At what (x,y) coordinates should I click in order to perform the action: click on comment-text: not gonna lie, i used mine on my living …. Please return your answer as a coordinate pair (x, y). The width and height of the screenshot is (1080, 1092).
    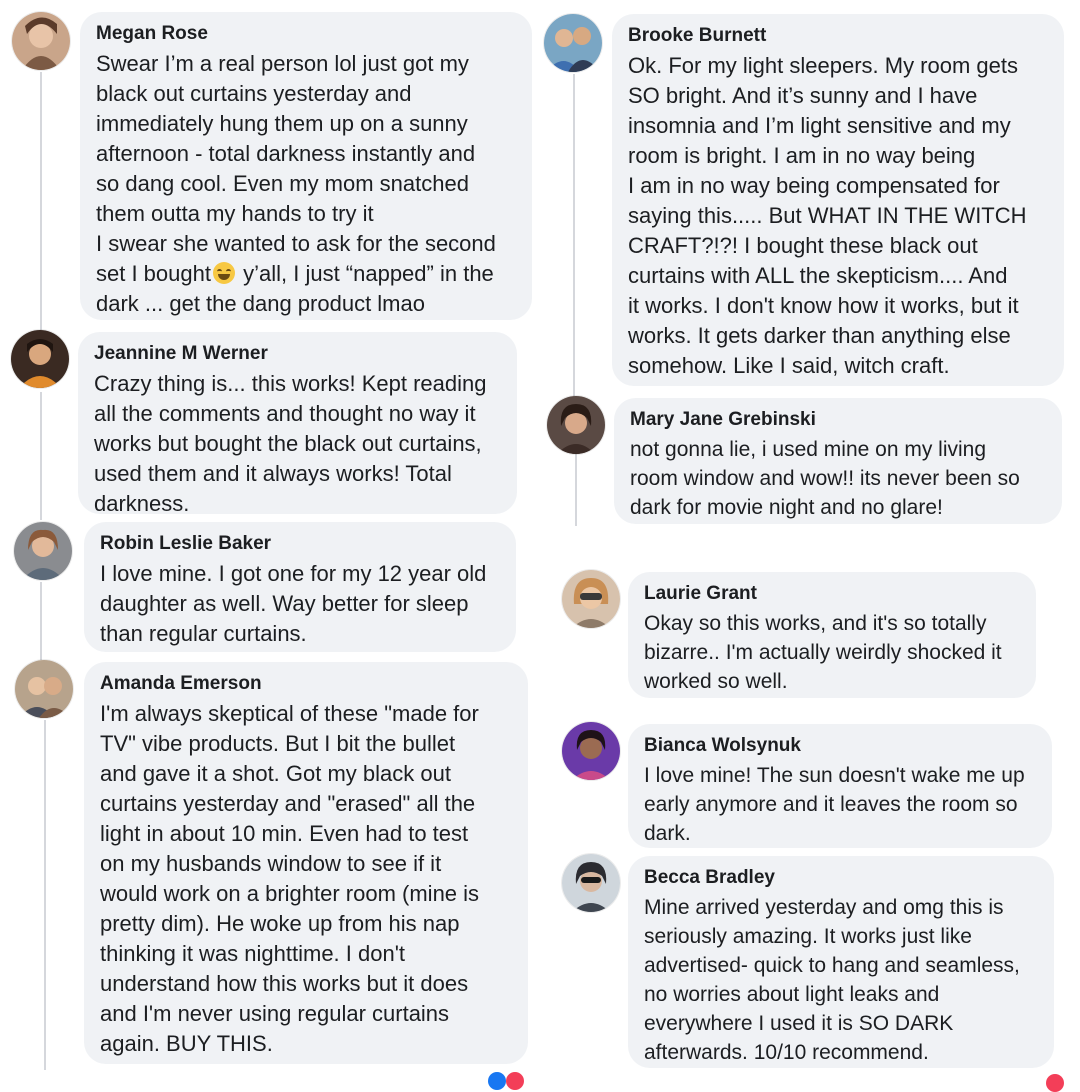
    Looking at the image, I should click on (825, 478).